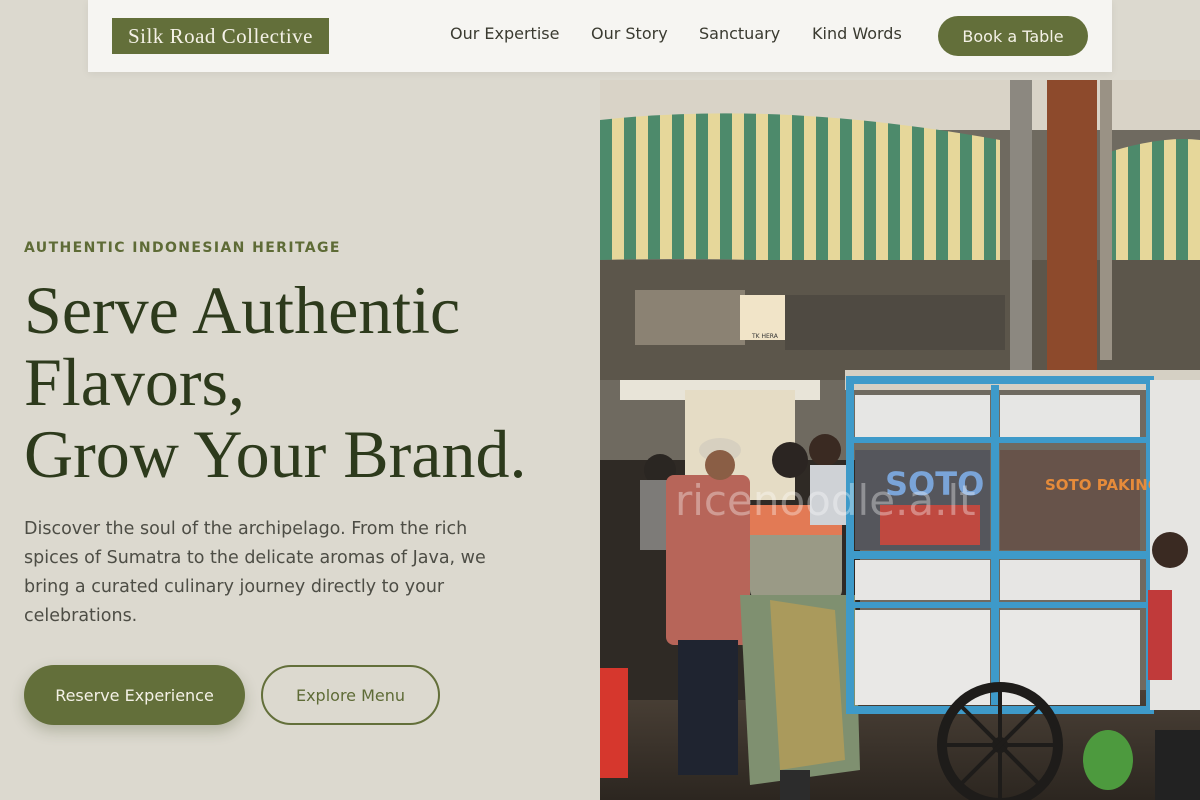 This screenshot has width=1200, height=800. What do you see at coordinates (182, 248) in the screenshot?
I see `hero-eyebrow: AUTHENTIC INDONESIAN HERITAGE` at bounding box center [182, 248].